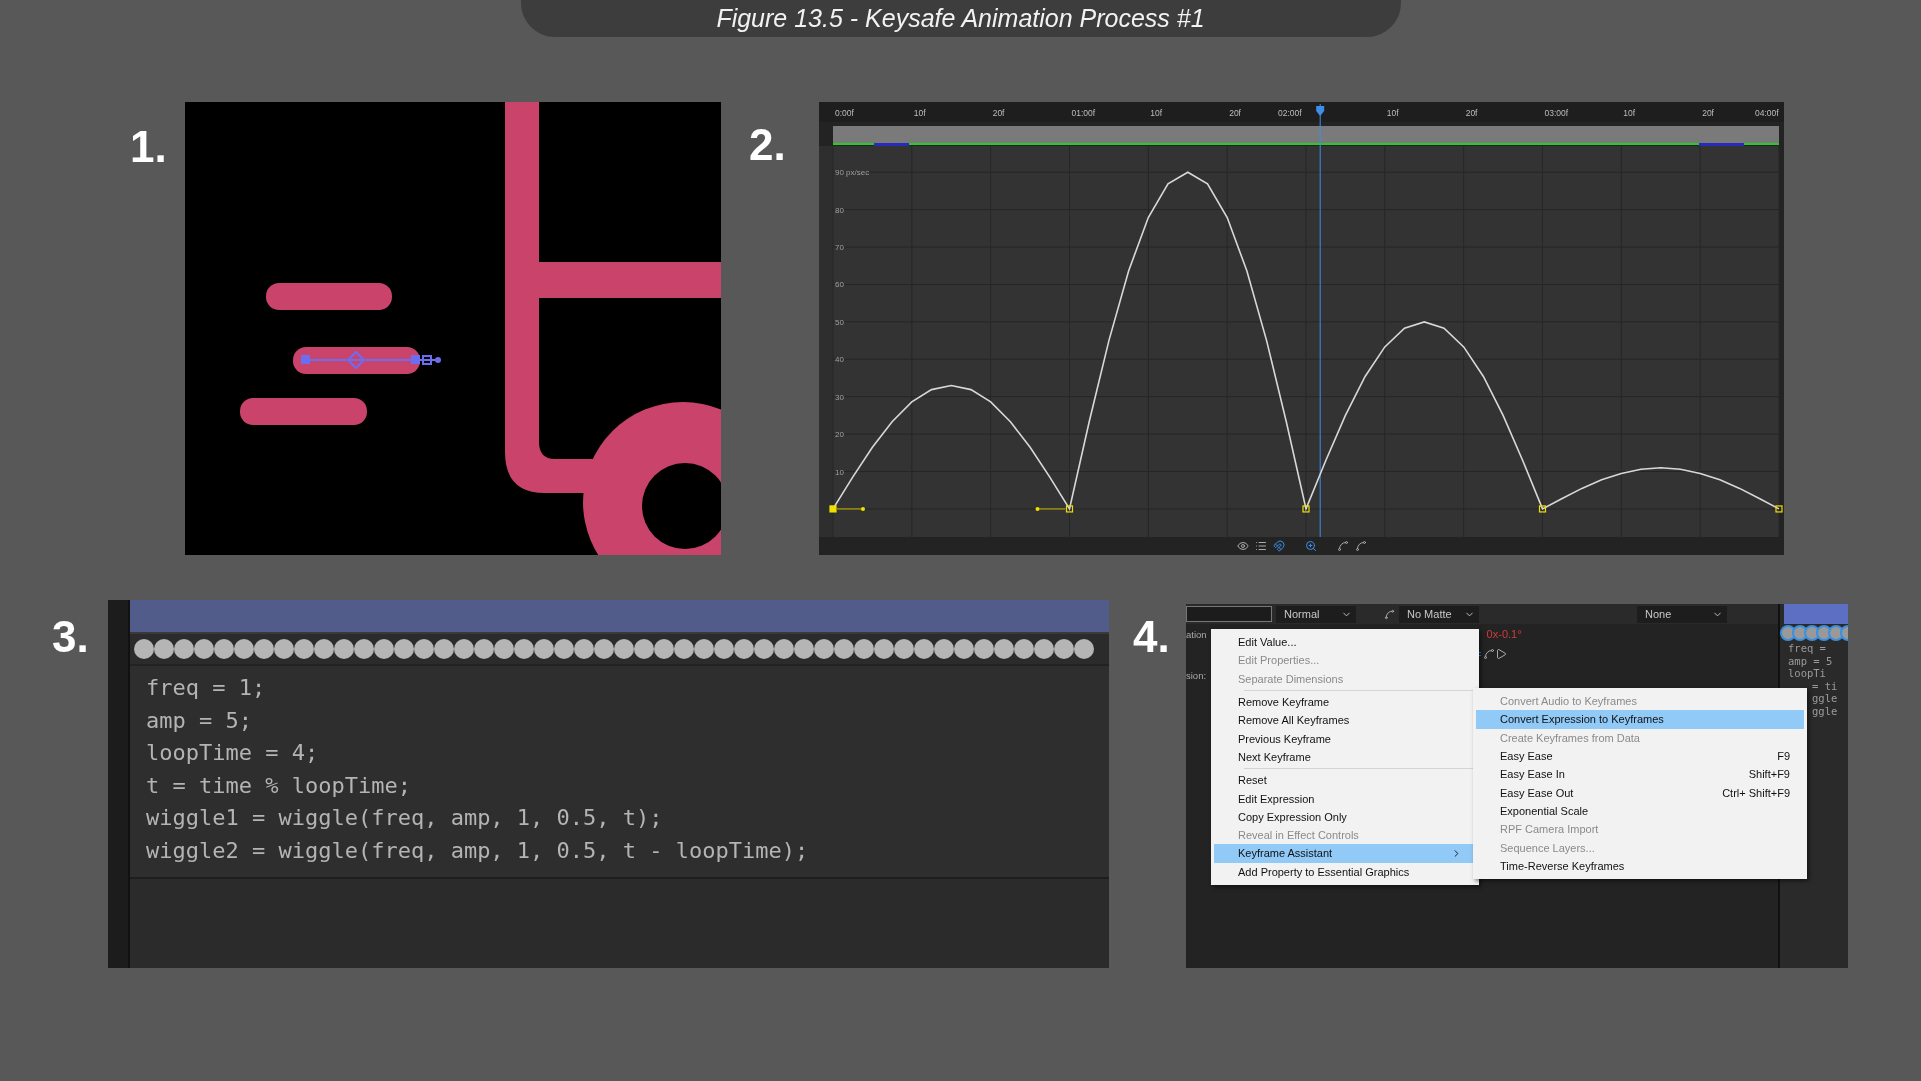  What do you see at coordinates (1083, 113) in the screenshot?
I see `time-tick-label: 01:00f` at bounding box center [1083, 113].